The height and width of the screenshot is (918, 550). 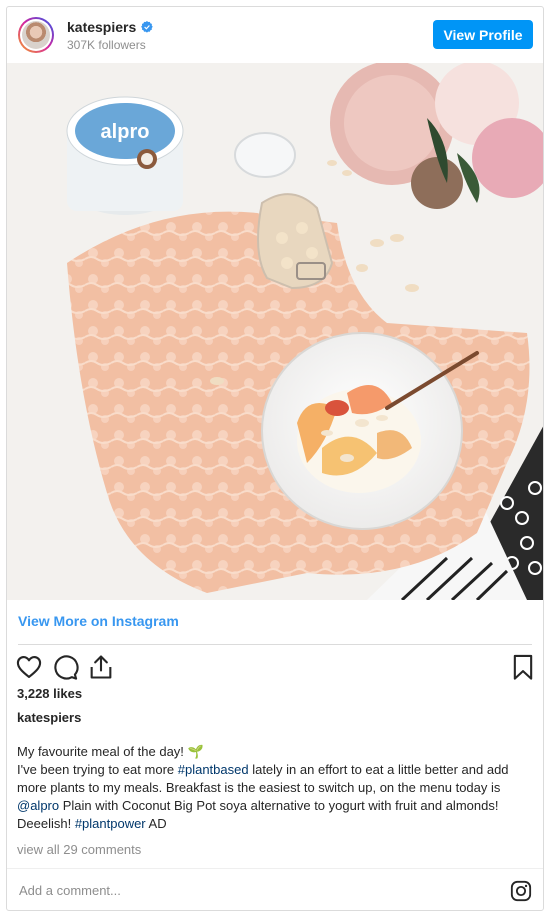 I want to click on username: katespiers, so click(x=101, y=27).